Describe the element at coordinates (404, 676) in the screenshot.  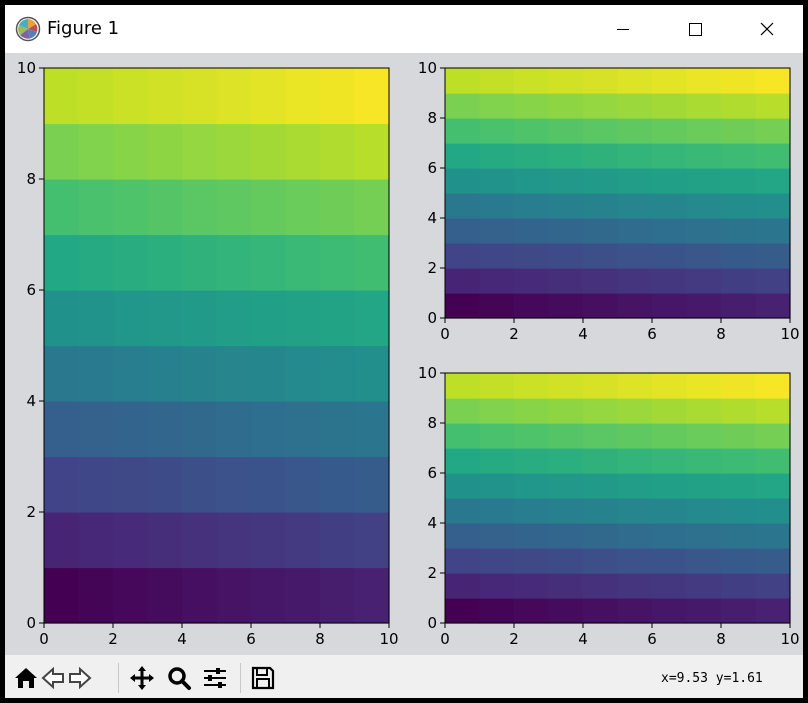
I see `navigation-toolbar: x=9.53 y=1.61` at that location.